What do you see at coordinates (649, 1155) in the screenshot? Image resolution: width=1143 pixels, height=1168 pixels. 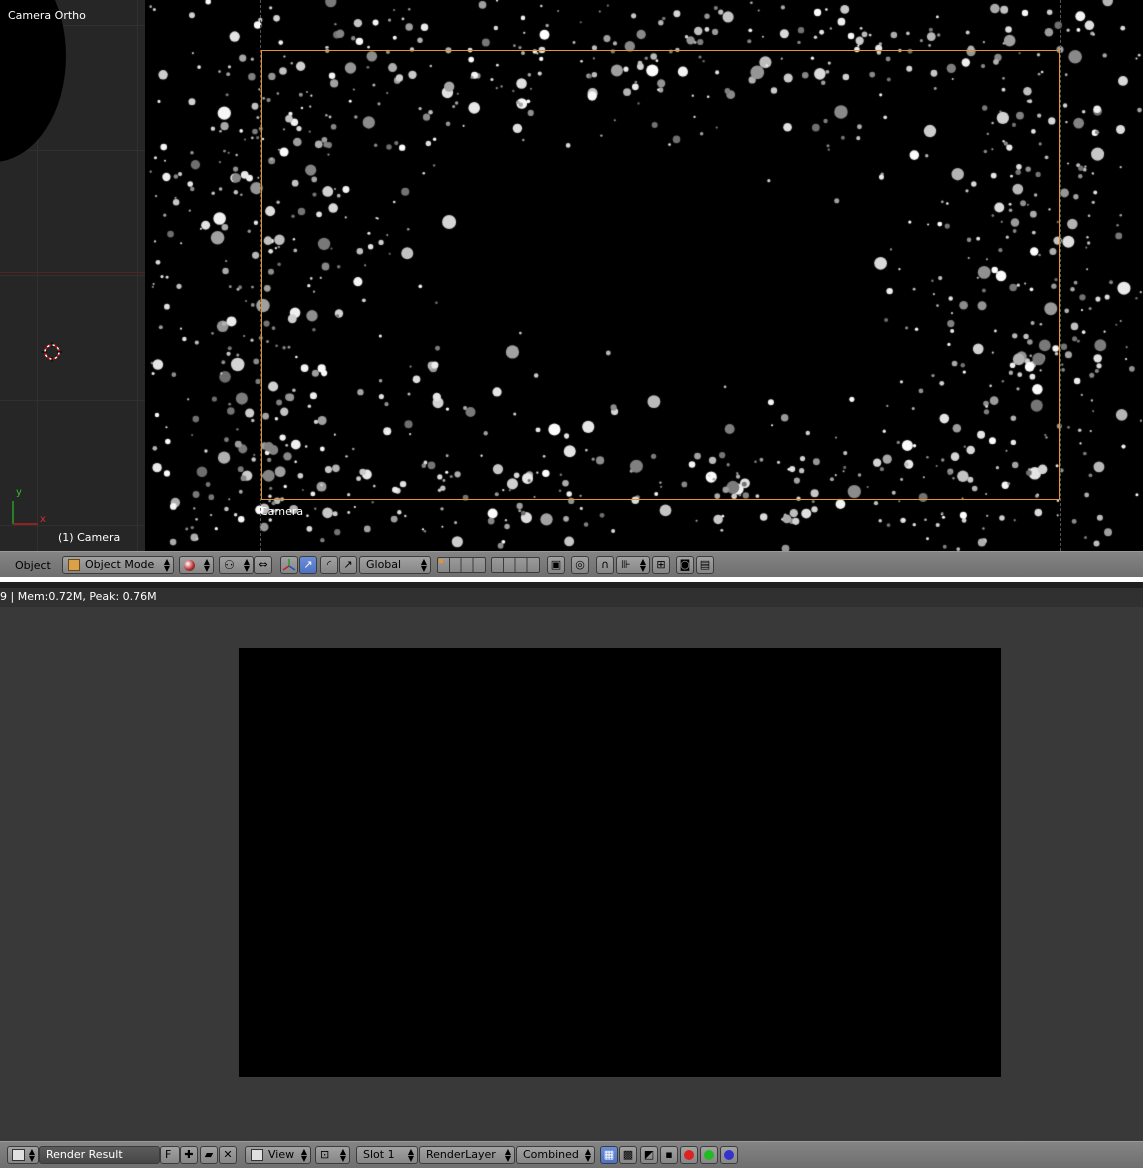 I see `draw-z-buffer-icon: ◩` at bounding box center [649, 1155].